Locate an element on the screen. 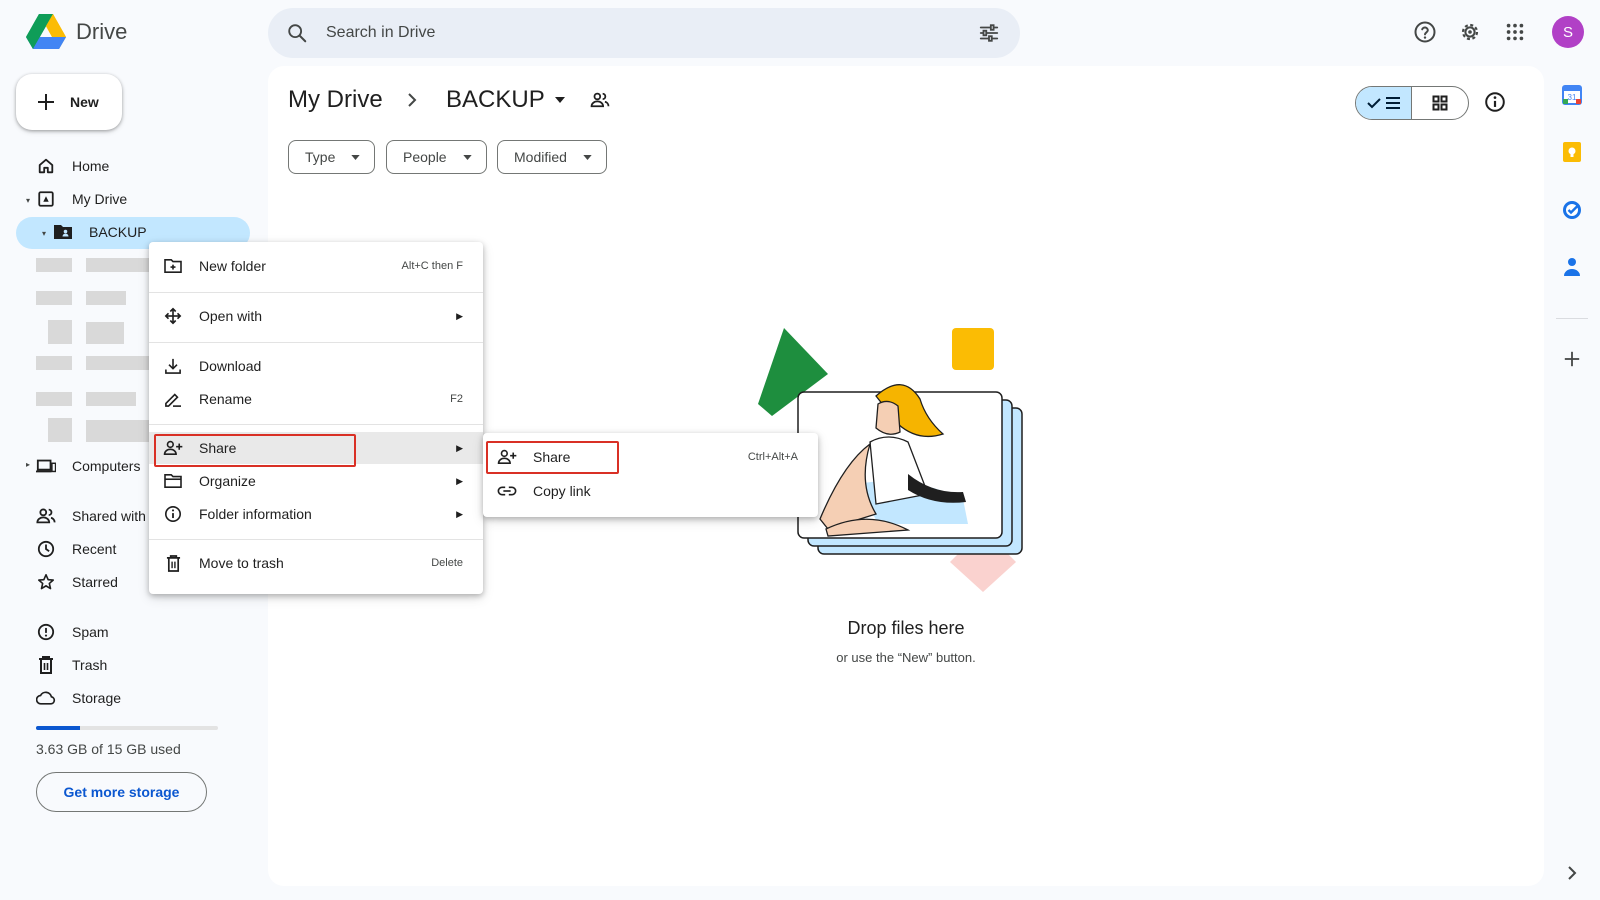 This screenshot has width=1600, height=900. sidebar-item-my-drive: My Drive is located at coordinates (81, 199).